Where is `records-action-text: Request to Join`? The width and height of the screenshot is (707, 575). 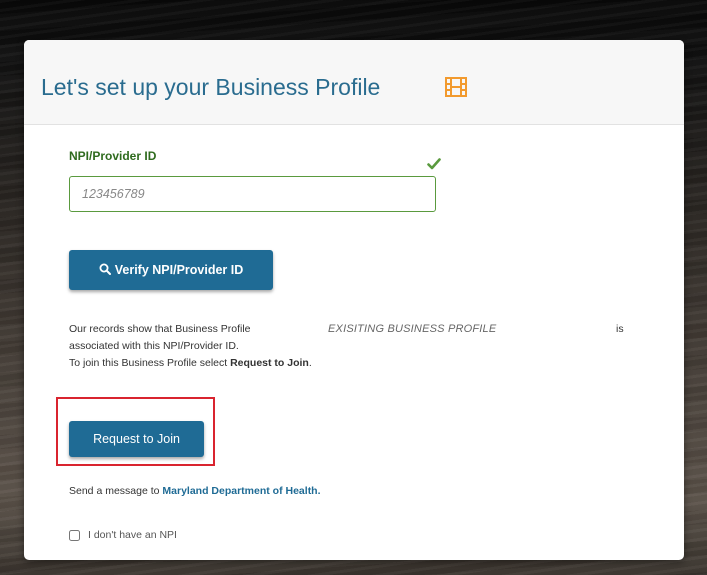
records-action-text: Request to Join is located at coordinates (269, 363).